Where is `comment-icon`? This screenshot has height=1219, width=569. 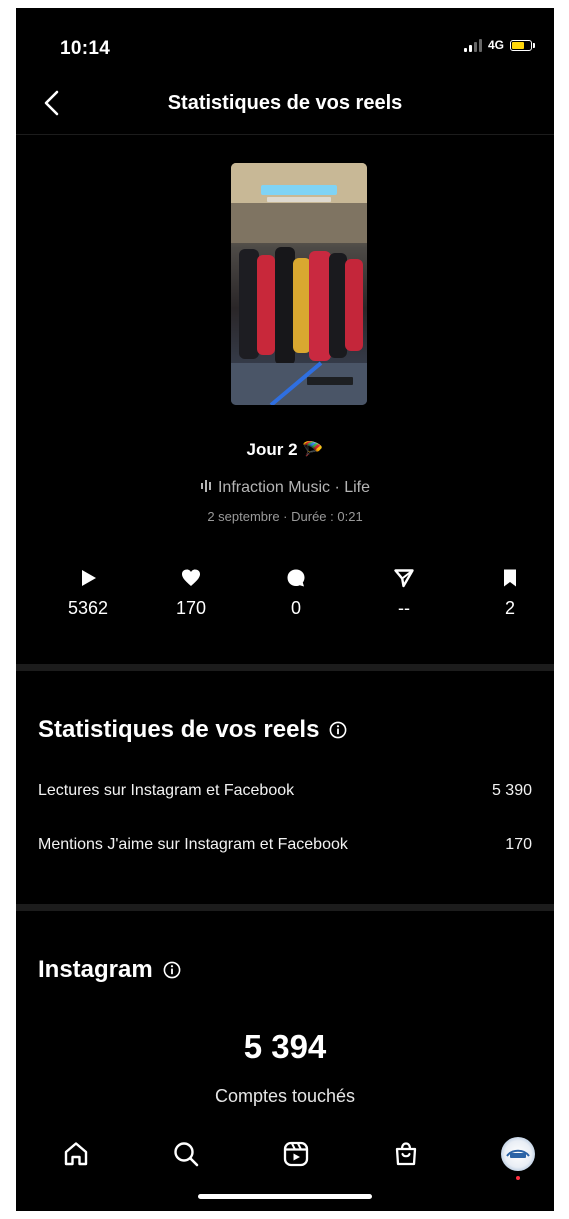
comment-icon is located at coordinates (296, 578).